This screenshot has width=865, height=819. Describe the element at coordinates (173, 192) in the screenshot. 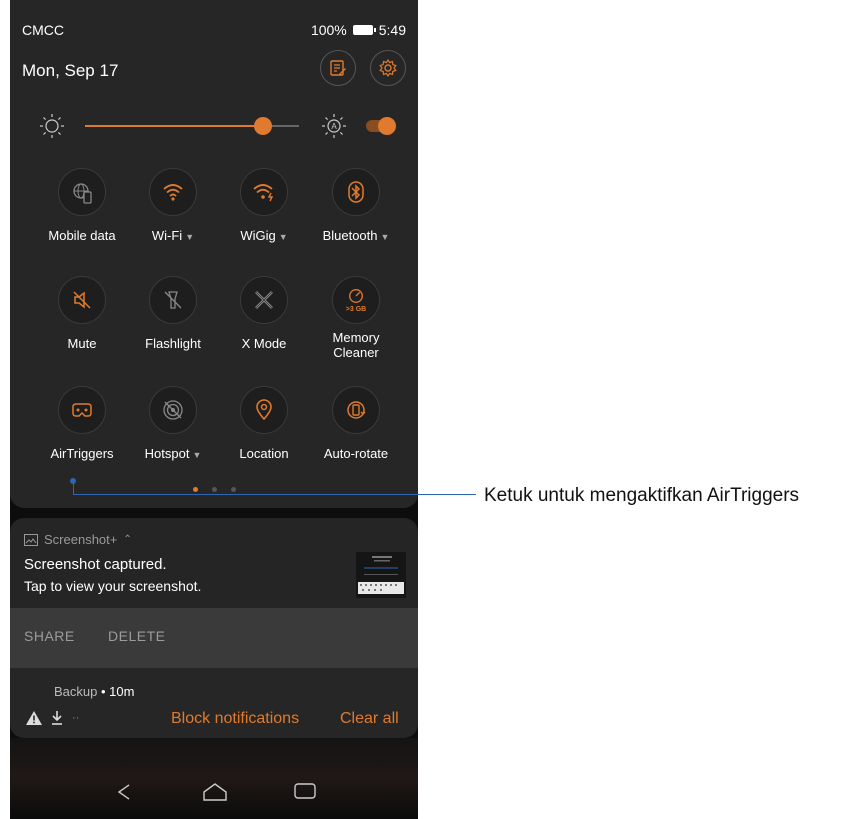

I see `wifi-icon` at that location.